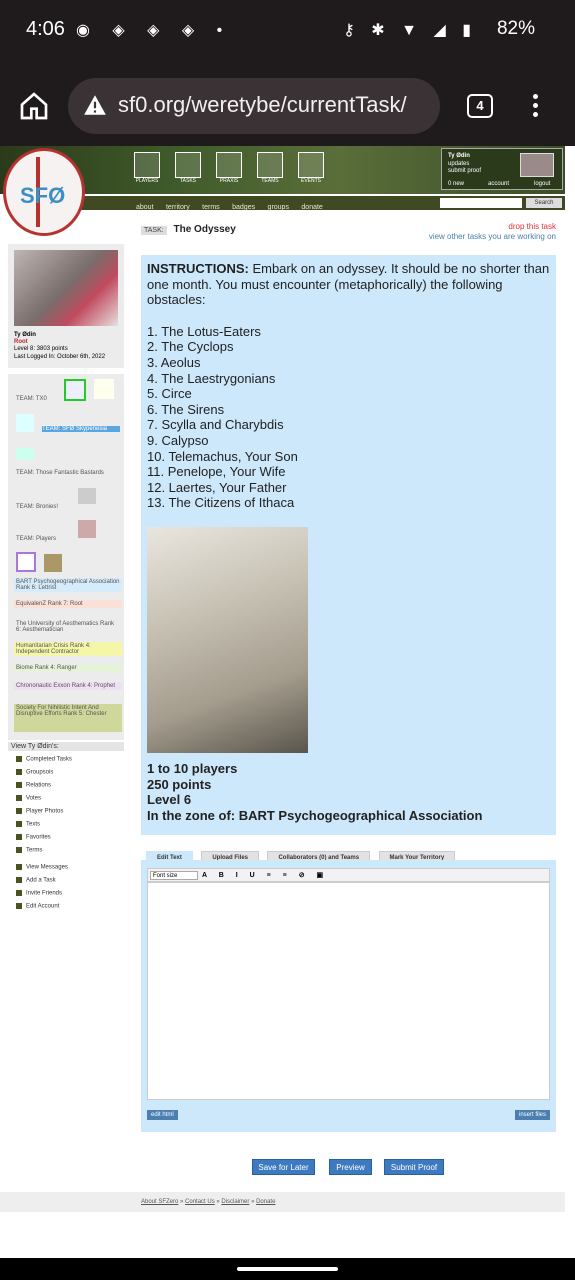 Image resolution: width=575 pixels, height=1280 pixels. I want to click on view-list-item: Player Photos, so click(70, 812).